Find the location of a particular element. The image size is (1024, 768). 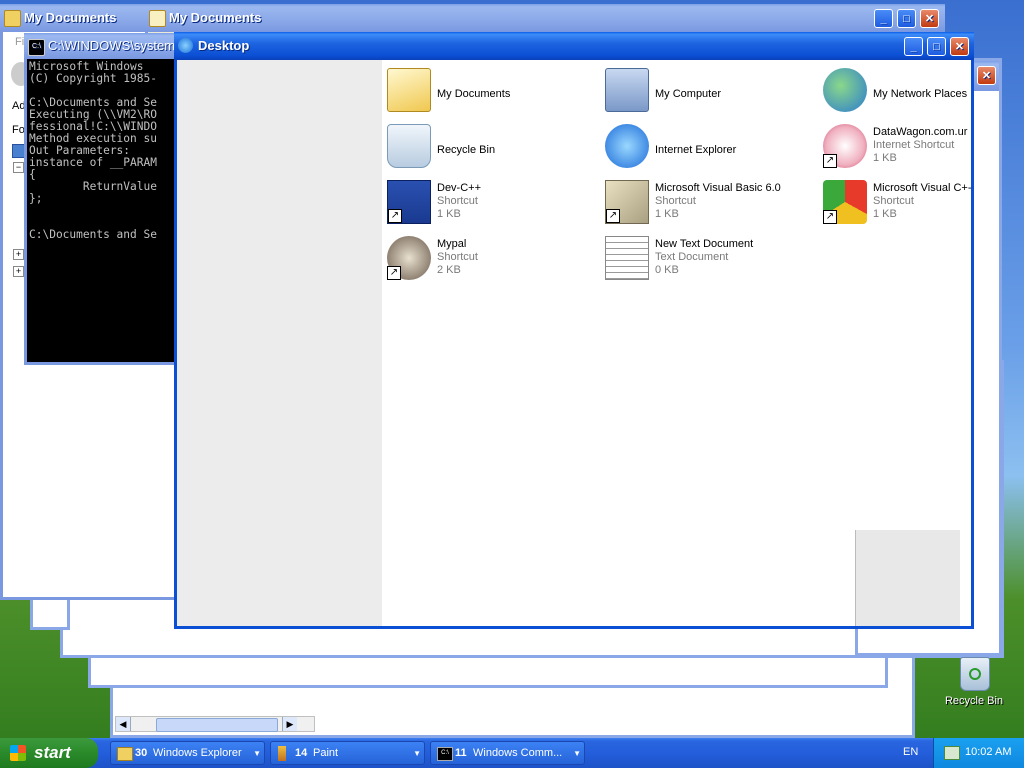

desktop-item: ↗ Microsoft Visual C+- Shortcut 1 KB is located at coordinates (922, 202).